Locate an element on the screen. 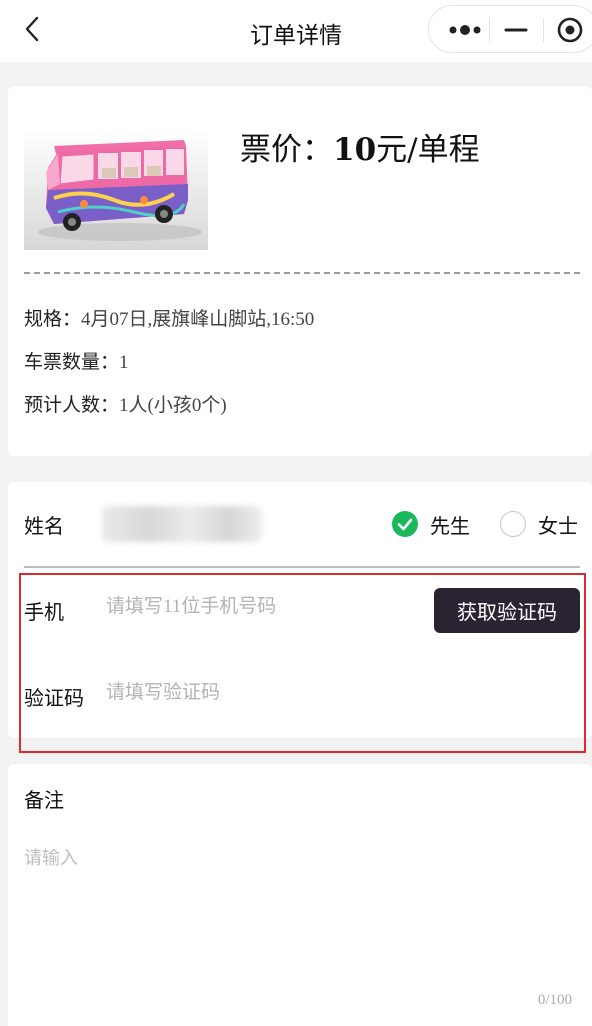  spec-row: 规格：4月07日,展旗峰山脚站,16:50 is located at coordinates (169, 317).